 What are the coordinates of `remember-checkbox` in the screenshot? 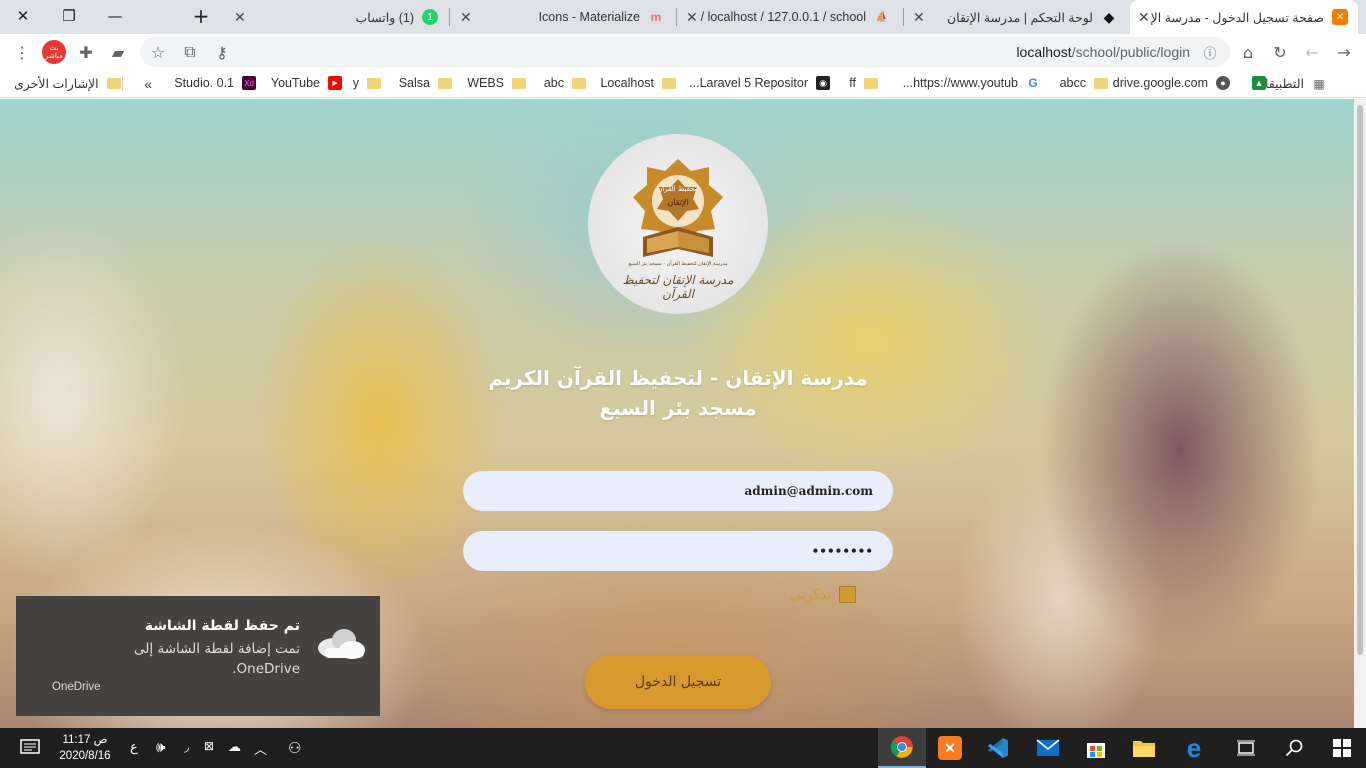 It's located at (848, 594).